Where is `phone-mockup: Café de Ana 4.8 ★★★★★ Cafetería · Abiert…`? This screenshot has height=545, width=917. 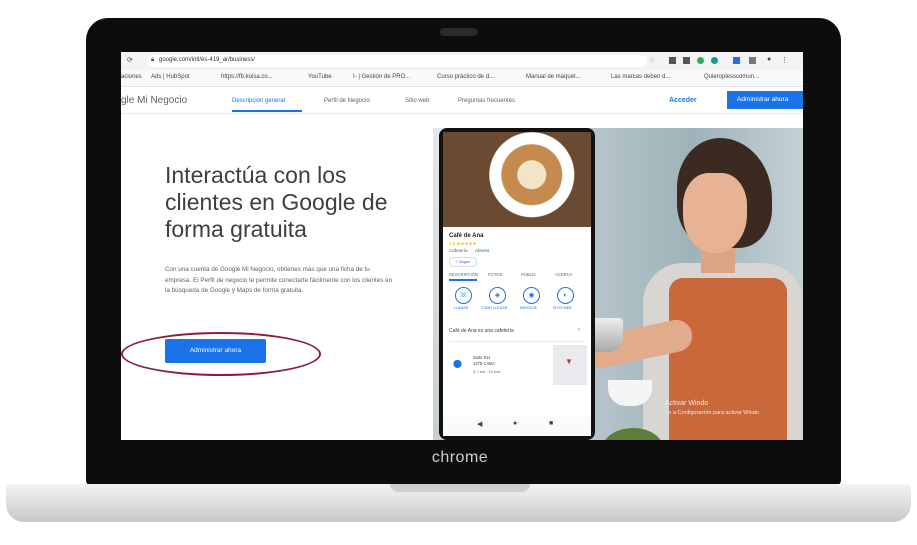
phone-mockup: Café de Ana 4.8 ★★★★★ Cafetería · Abiert… is located at coordinates (517, 284).